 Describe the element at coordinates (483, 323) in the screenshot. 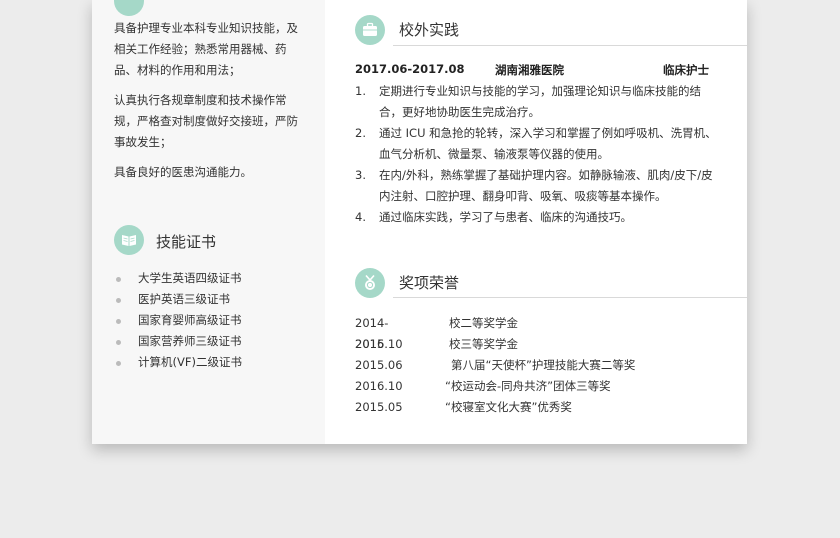

I see `award-name: 校二等奖学金` at that location.